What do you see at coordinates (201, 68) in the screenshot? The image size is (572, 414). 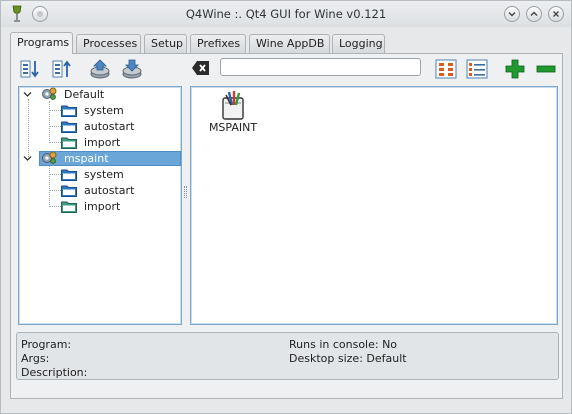 I see `clear-search-icon` at bounding box center [201, 68].